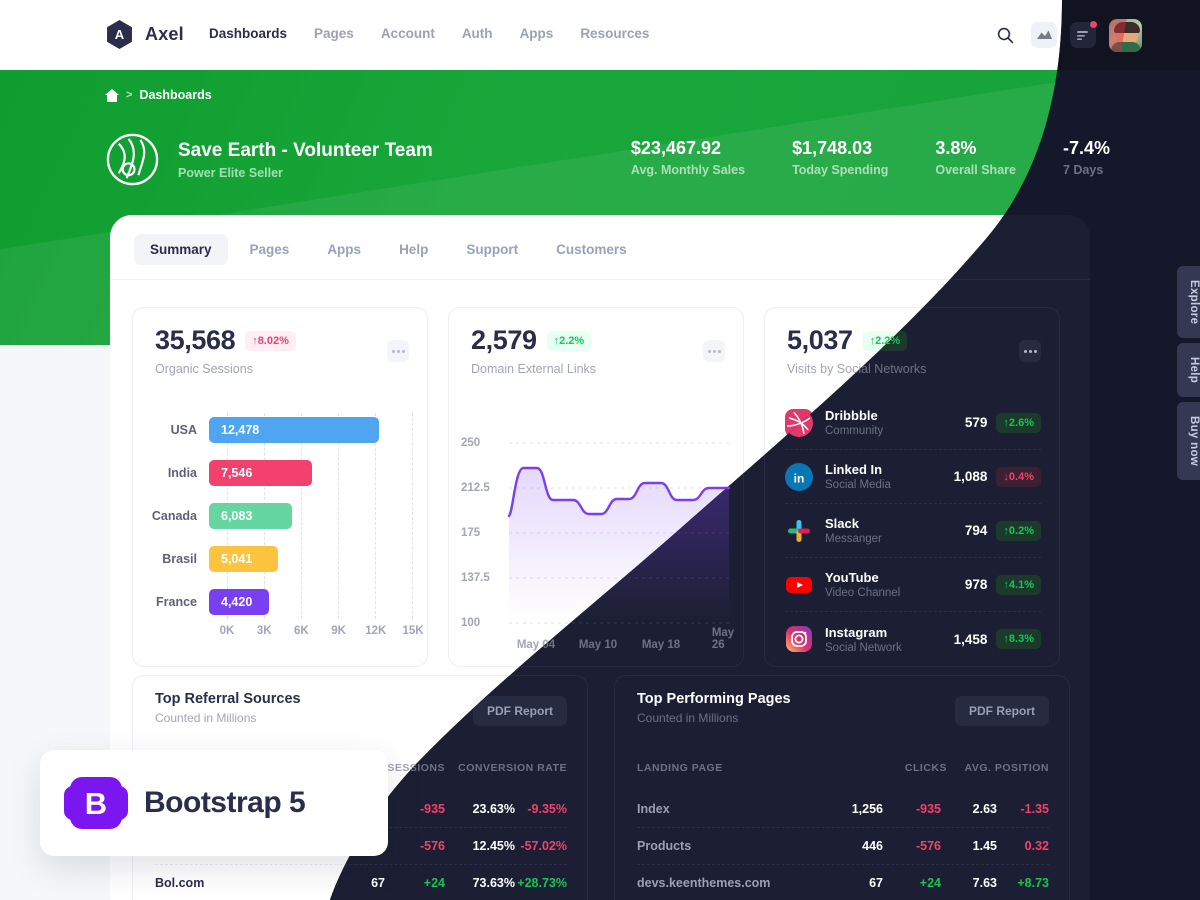 This screenshot has height=900, width=1200. I want to click on cell-clicks-delta: -576, so click(928, 845).